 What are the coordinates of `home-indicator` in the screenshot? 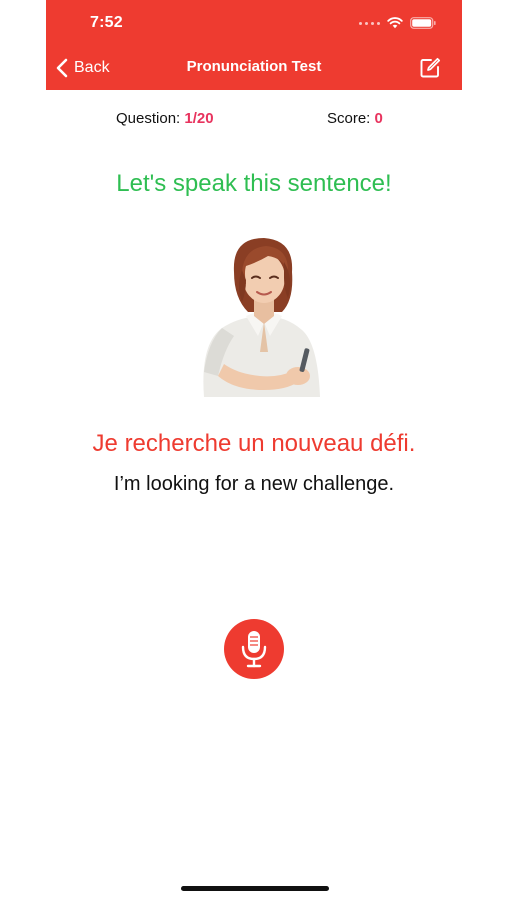 It's located at (255, 888).